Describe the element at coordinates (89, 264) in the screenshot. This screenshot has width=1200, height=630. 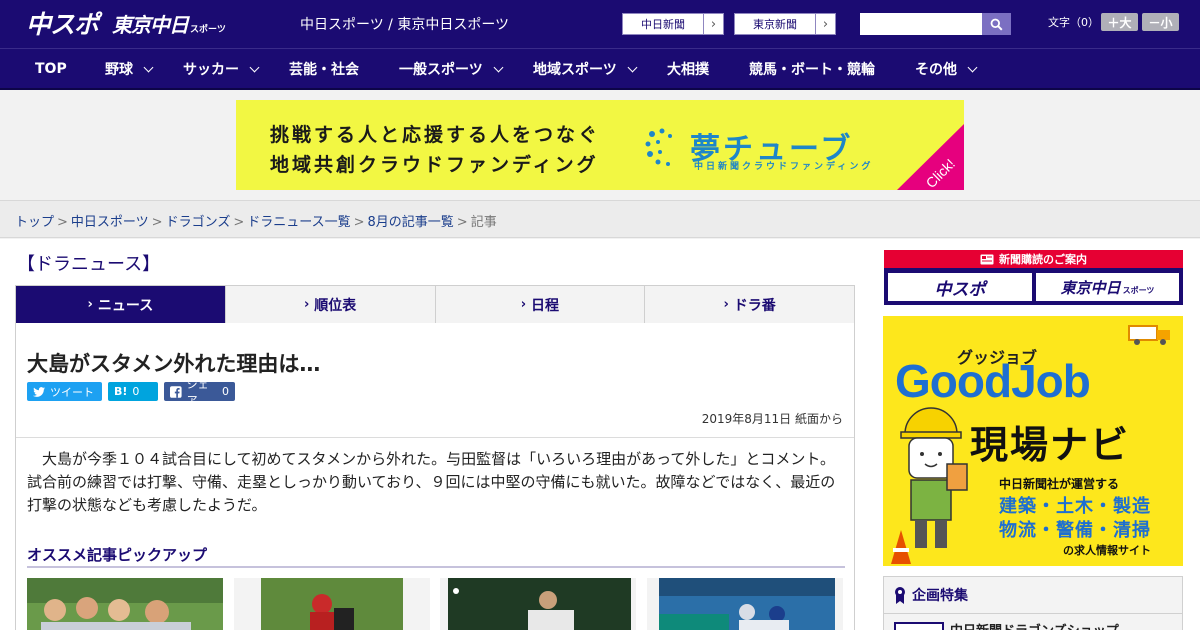
I see `section-title: 【ドラニュース】` at that location.